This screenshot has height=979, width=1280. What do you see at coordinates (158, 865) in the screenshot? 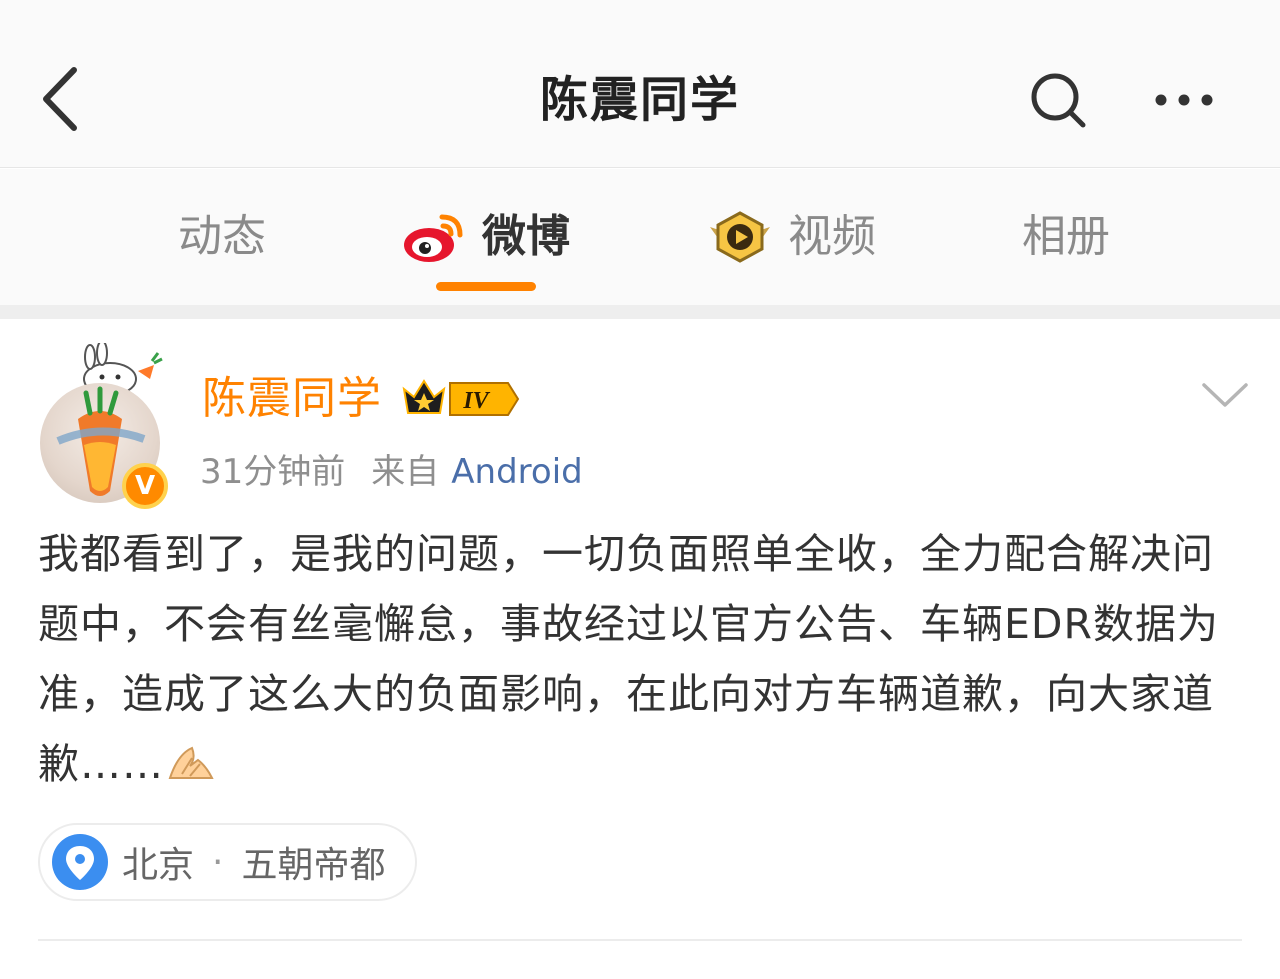
I see `location-city: 北京` at bounding box center [158, 865].